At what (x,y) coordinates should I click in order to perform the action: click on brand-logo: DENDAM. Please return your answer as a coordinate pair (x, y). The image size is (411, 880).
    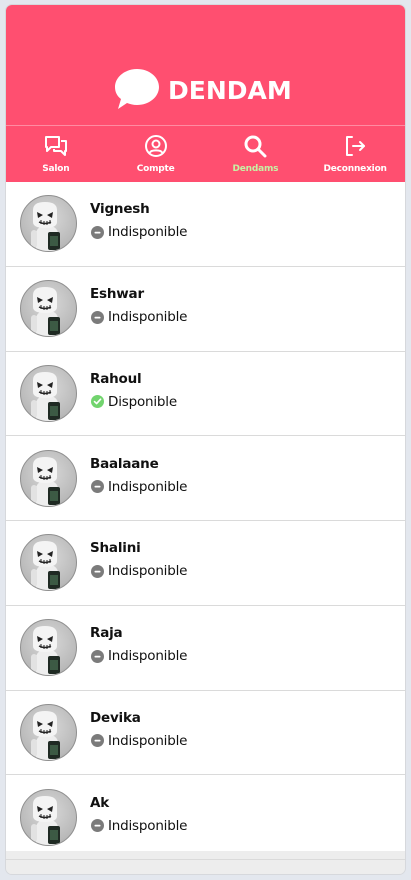
    Looking at the image, I should click on (203, 89).